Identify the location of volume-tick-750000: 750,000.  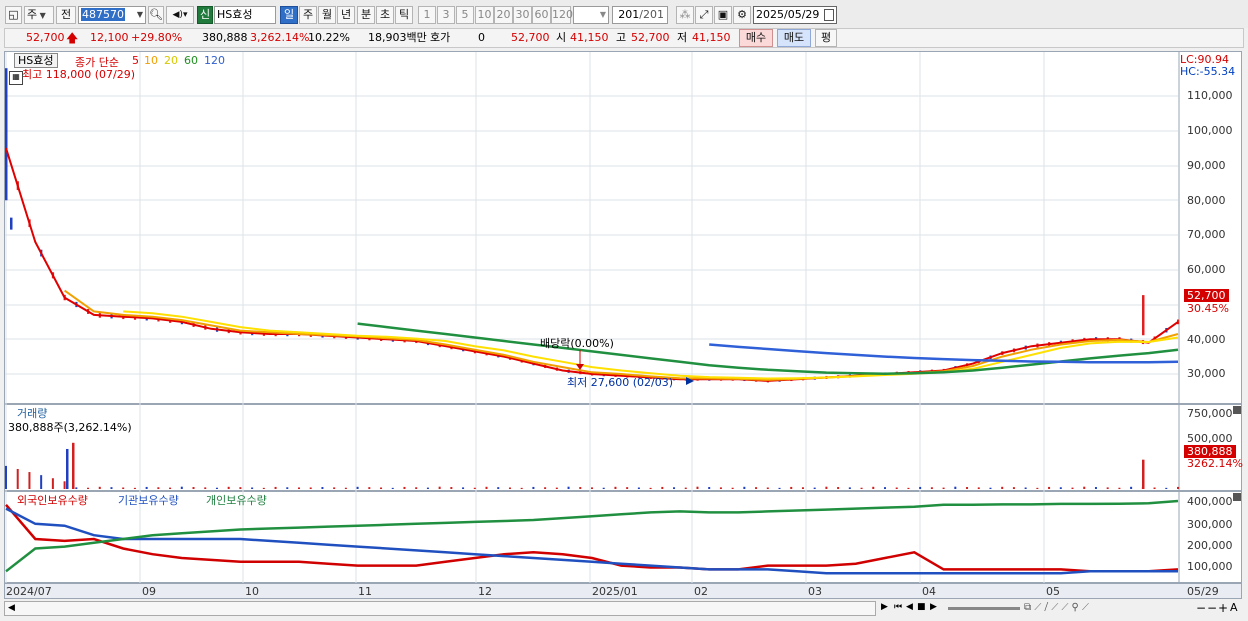
(1210, 413).